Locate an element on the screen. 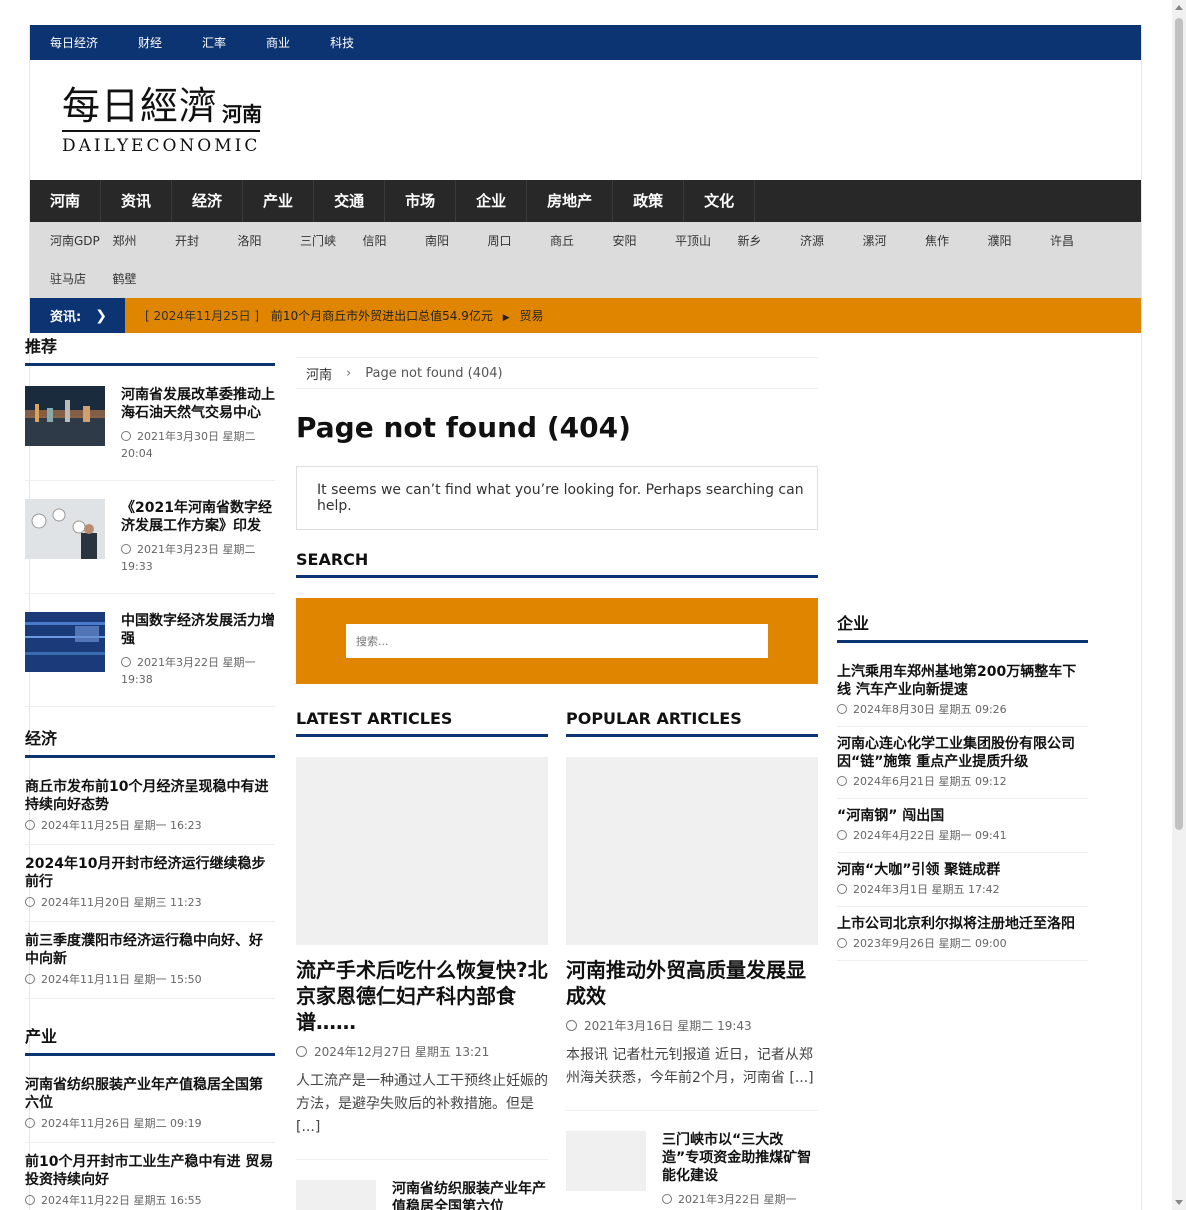 This screenshot has height=1210, width=1186. topbar-link: 财经 is located at coordinates (150, 42).